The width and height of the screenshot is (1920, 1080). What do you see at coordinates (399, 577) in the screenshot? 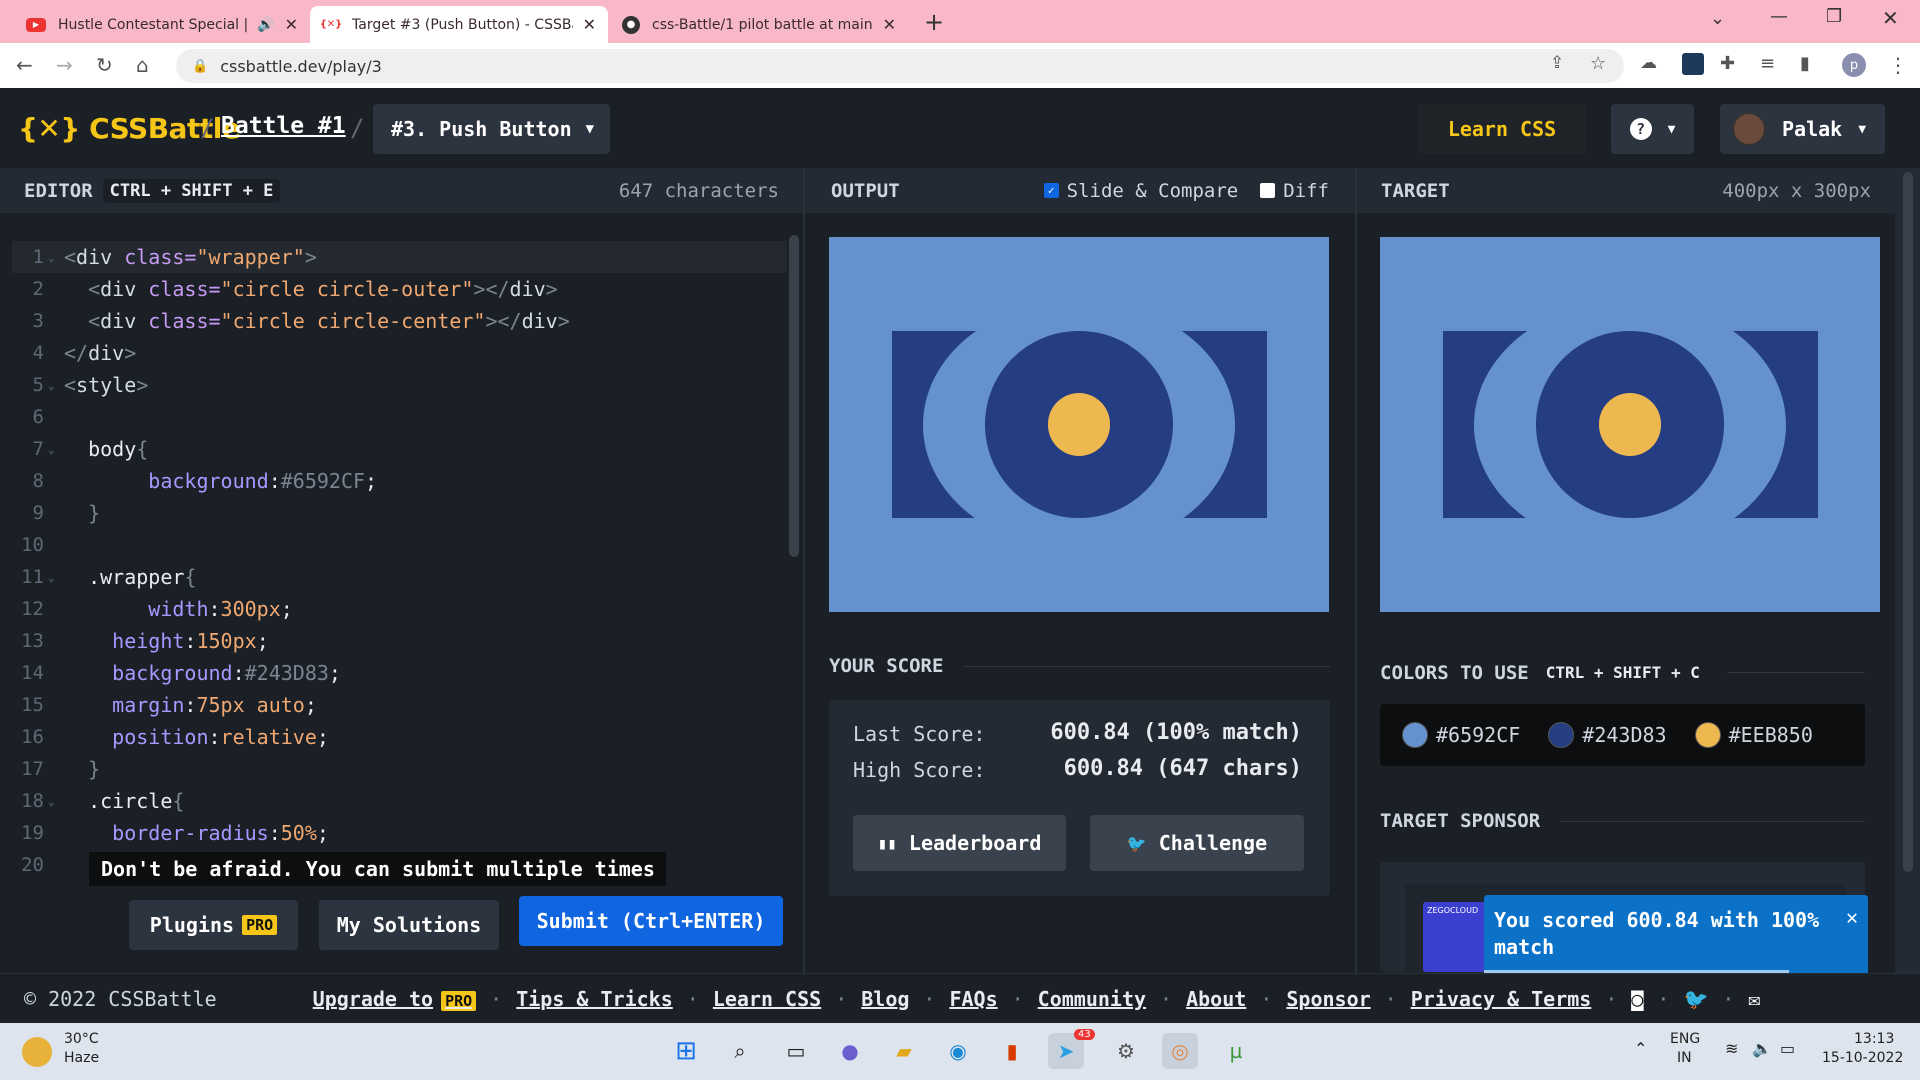
I see `code-line: 11 ⌄ .wrapper{` at bounding box center [399, 577].